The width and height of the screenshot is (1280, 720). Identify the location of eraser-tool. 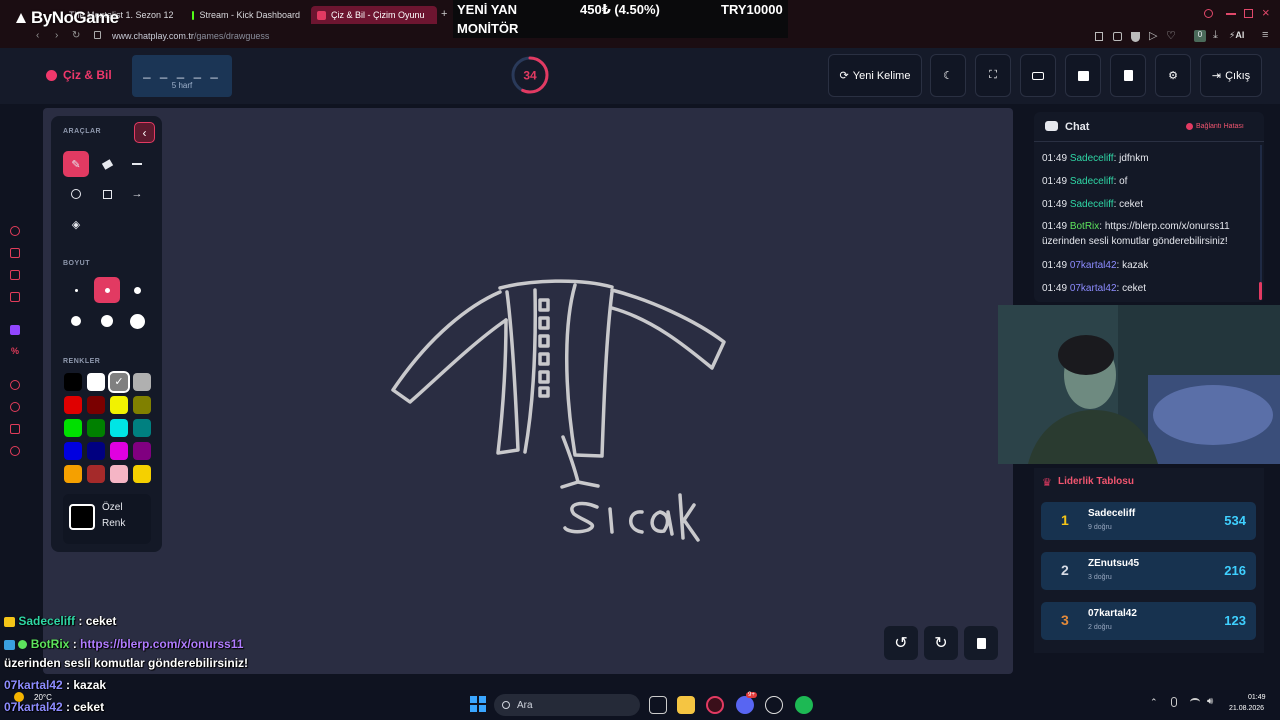
(107, 164).